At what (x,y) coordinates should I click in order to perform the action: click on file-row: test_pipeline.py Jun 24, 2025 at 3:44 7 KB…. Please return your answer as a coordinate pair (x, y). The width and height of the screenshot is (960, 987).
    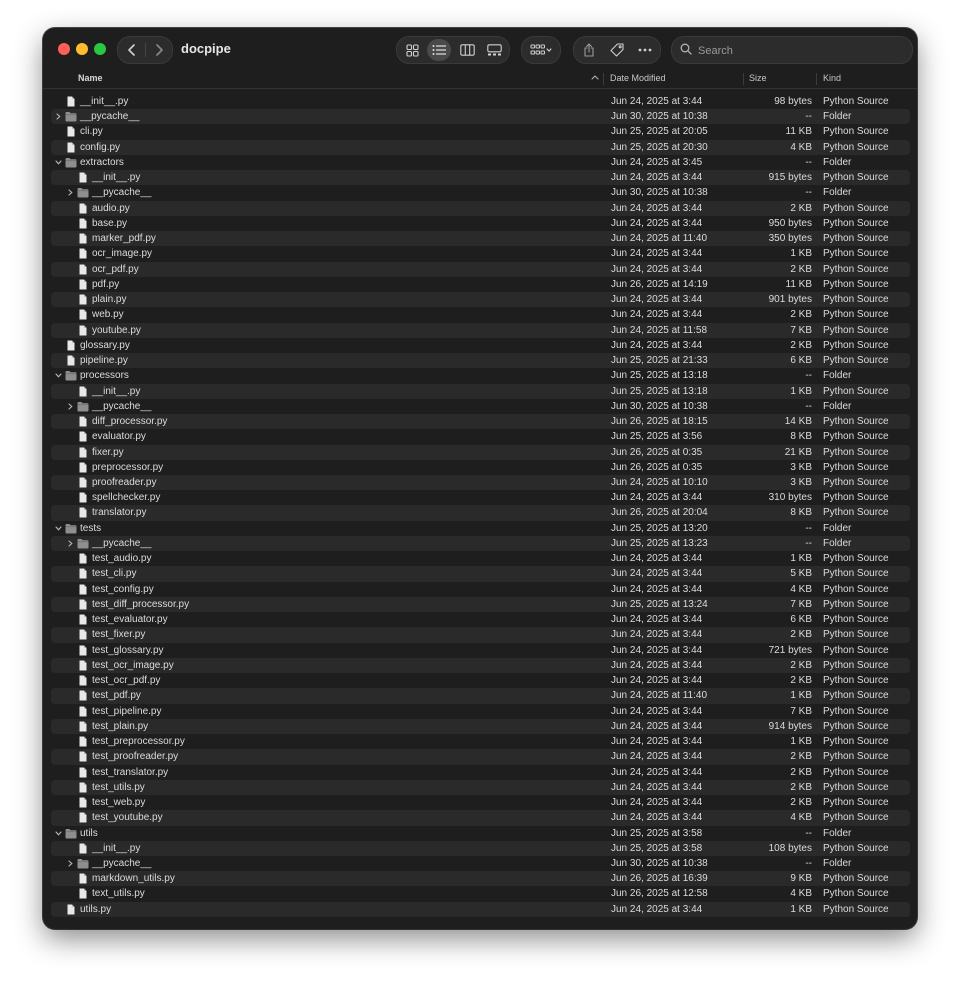
    Looking at the image, I should click on (480, 711).